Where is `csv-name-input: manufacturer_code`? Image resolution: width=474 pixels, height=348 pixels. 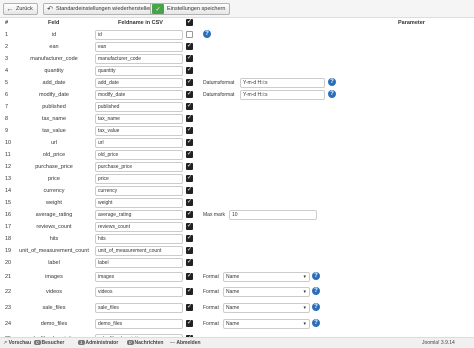 csv-name-input: manufacturer_code is located at coordinates (139, 59).